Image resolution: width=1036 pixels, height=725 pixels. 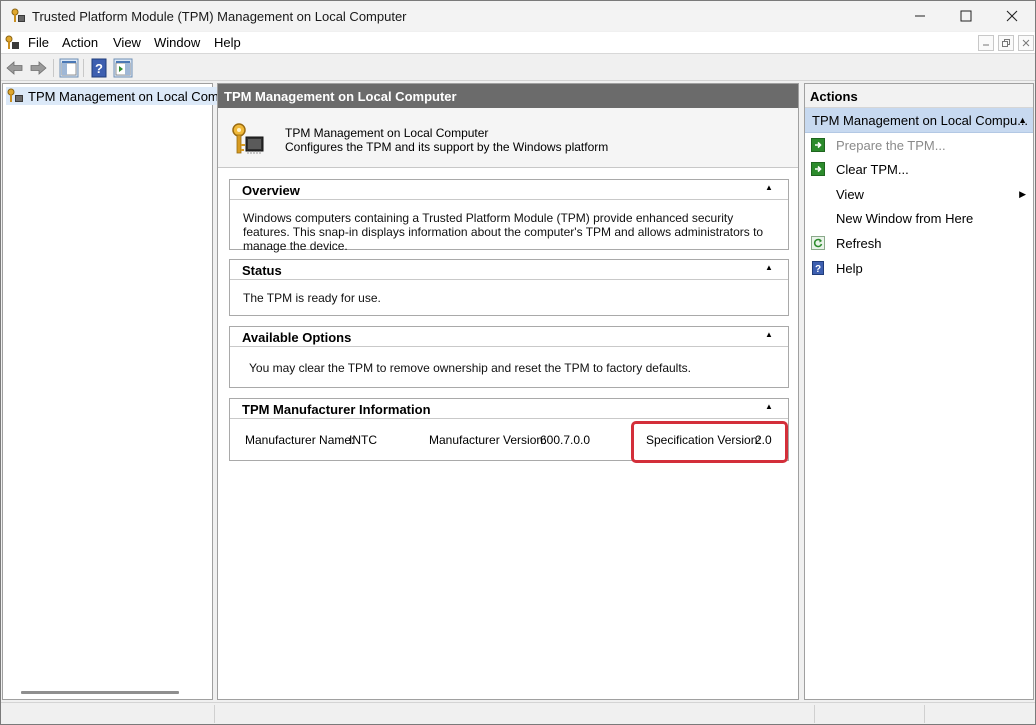 I want to click on menu-action: Action, so click(x=80, y=42).